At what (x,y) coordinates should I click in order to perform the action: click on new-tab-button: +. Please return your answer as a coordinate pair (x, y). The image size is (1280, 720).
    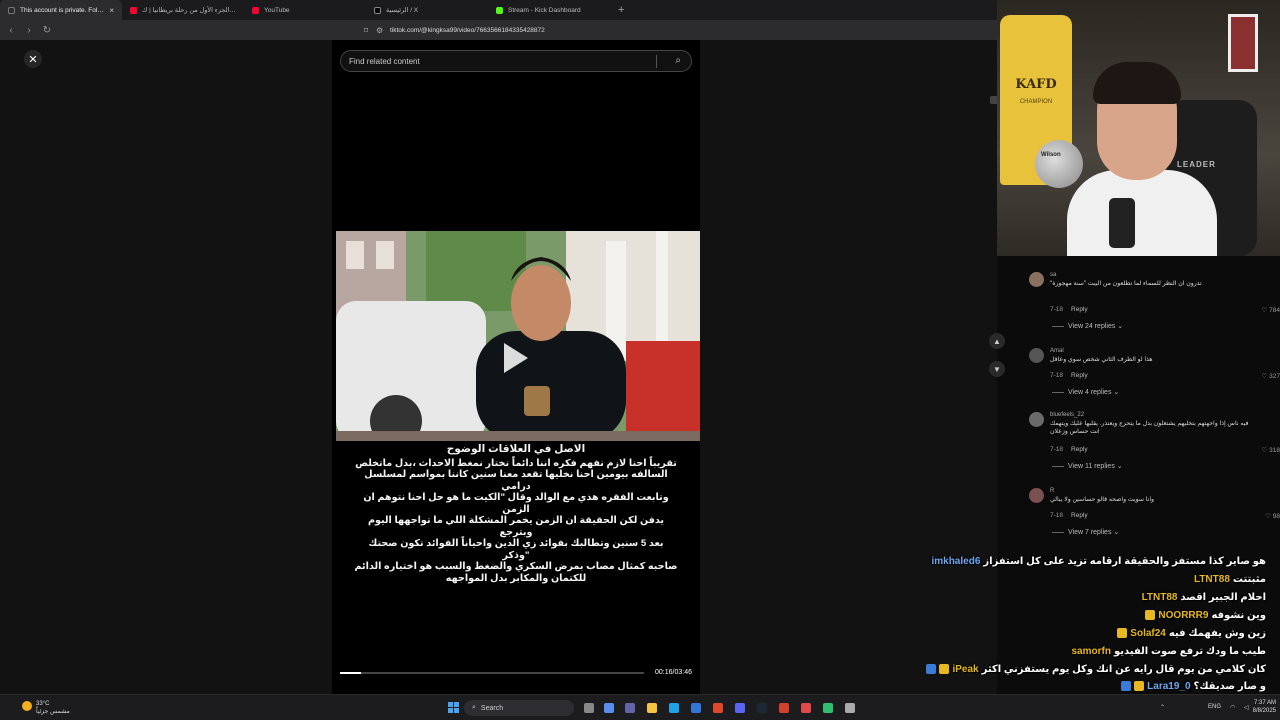
    Looking at the image, I should click on (621, 10).